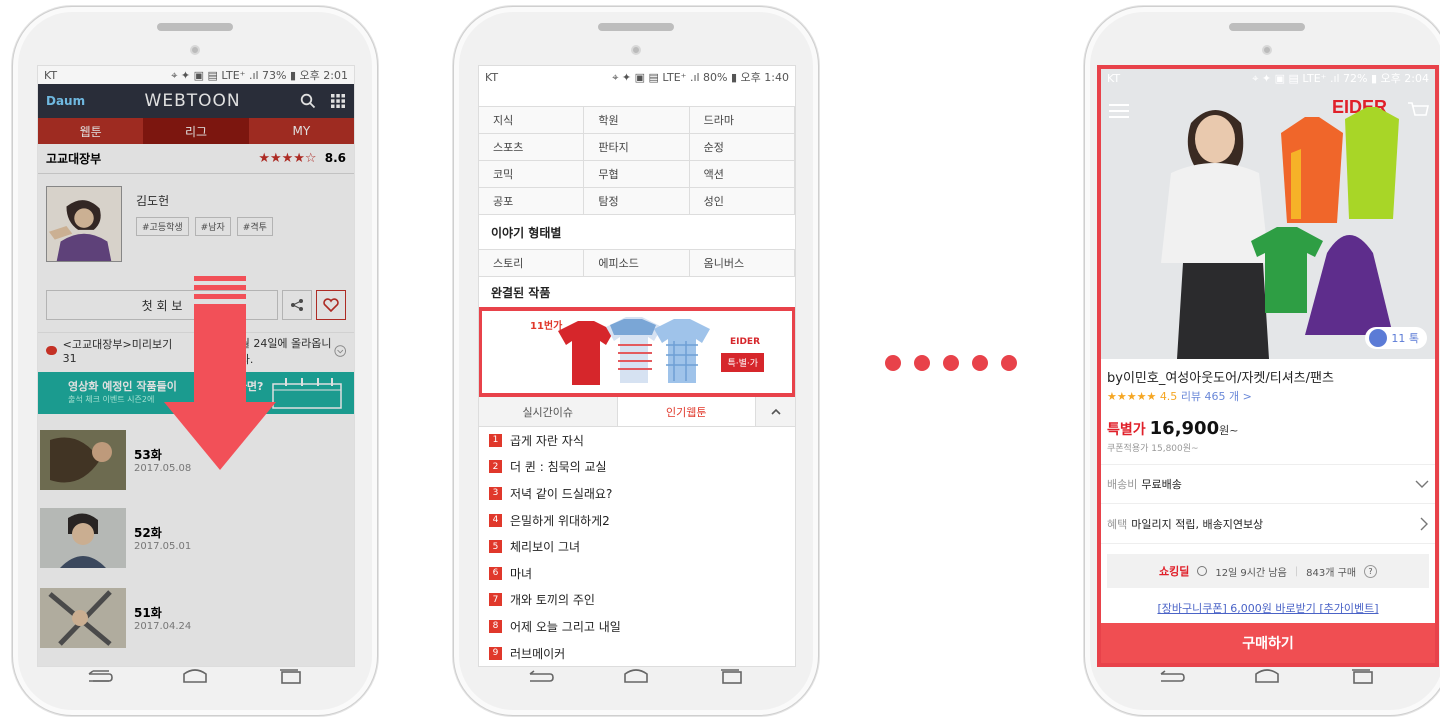  I want to click on phone-camera, so click(636, 50).